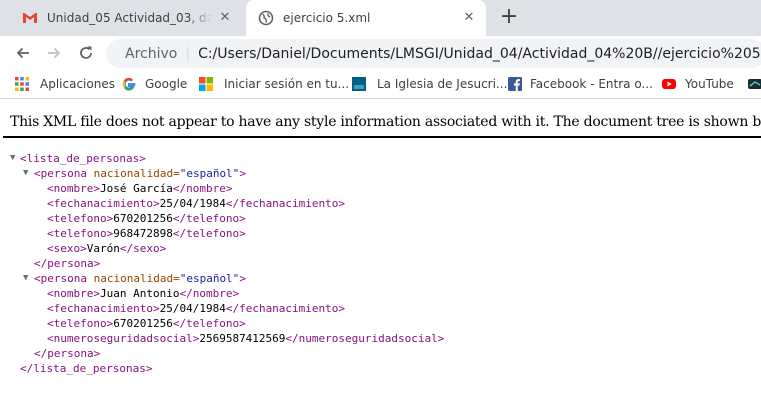  I want to click on xml-tag: </lista_de_personas>, so click(86, 368).